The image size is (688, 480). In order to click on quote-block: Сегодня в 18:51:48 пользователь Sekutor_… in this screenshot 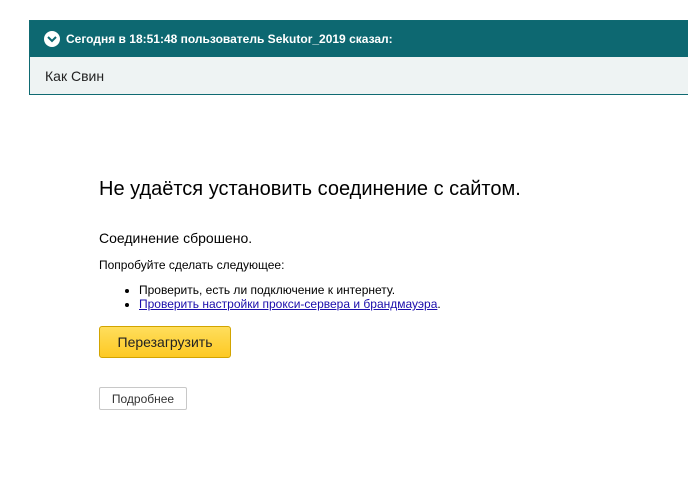, I will do `click(358, 57)`.